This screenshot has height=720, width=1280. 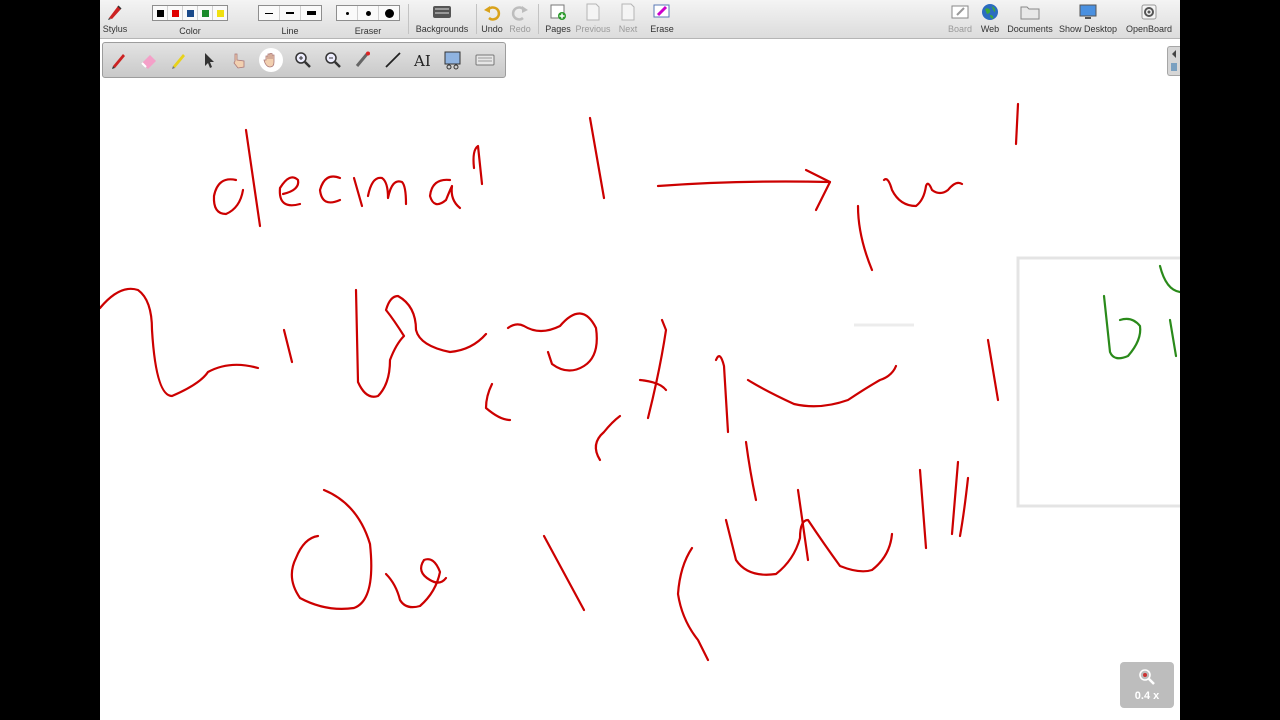 What do you see at coordinates (1147, 696) in the screenshot?
I see `zoom-level-label: 0.4 x` at bounding box center [1147, 696].